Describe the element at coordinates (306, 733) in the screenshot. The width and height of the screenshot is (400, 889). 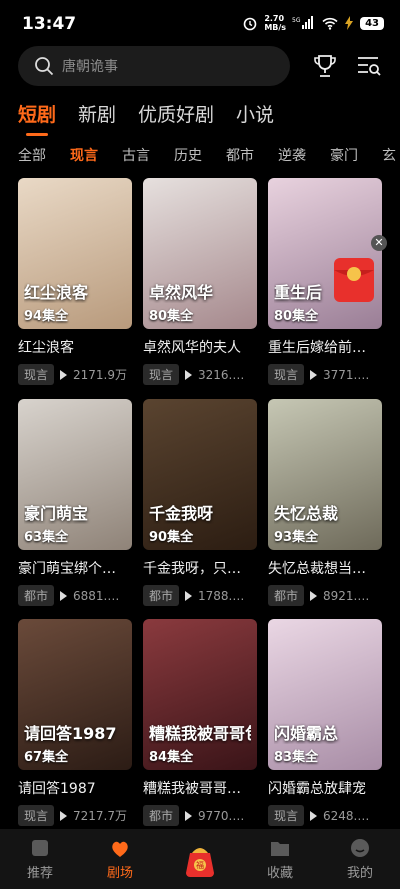
I see `poster-artwork: 闪婚霸总` at that location.